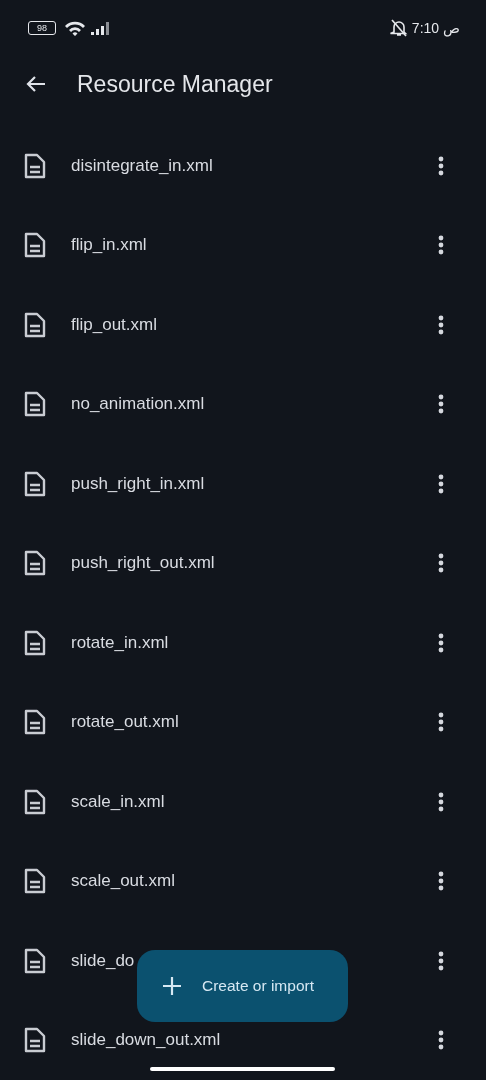  I want to click on signal-icon, so click(101, 28).